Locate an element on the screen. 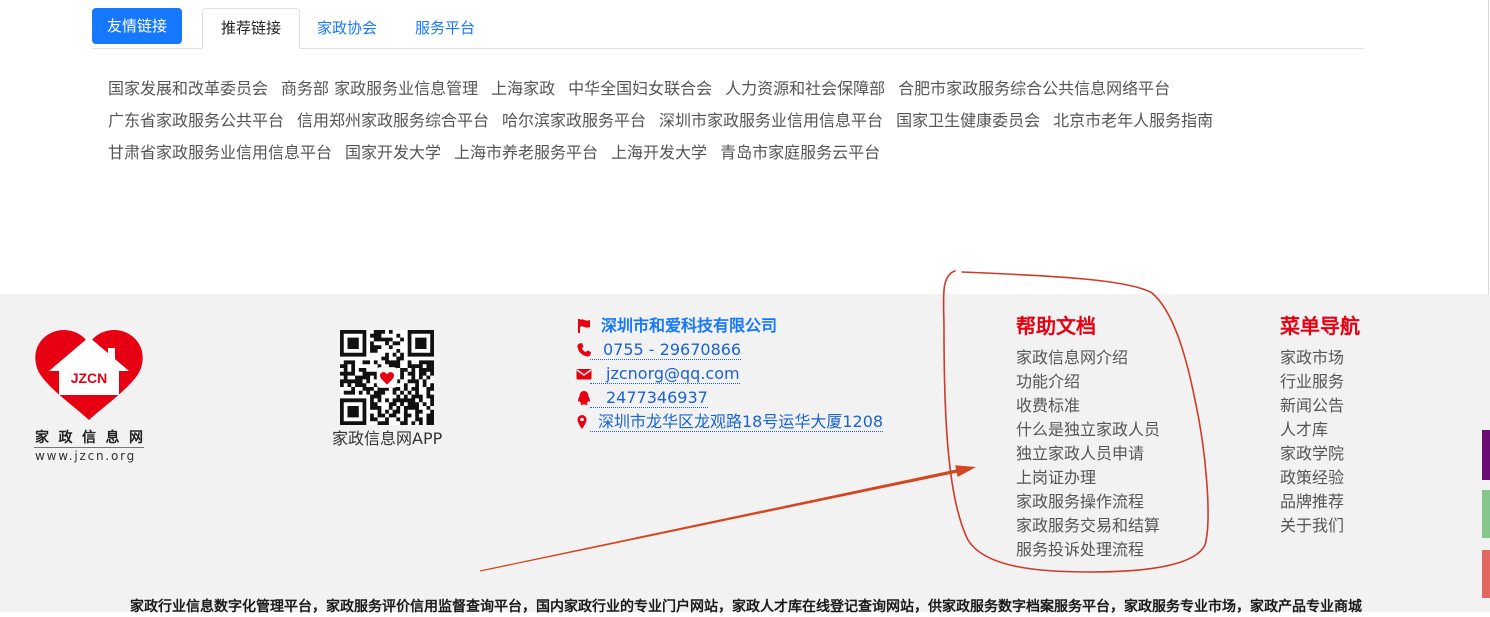 This screenshot has height=617, width=1490. jzcn-logo: JZCN is located at coordinates (89, 375).